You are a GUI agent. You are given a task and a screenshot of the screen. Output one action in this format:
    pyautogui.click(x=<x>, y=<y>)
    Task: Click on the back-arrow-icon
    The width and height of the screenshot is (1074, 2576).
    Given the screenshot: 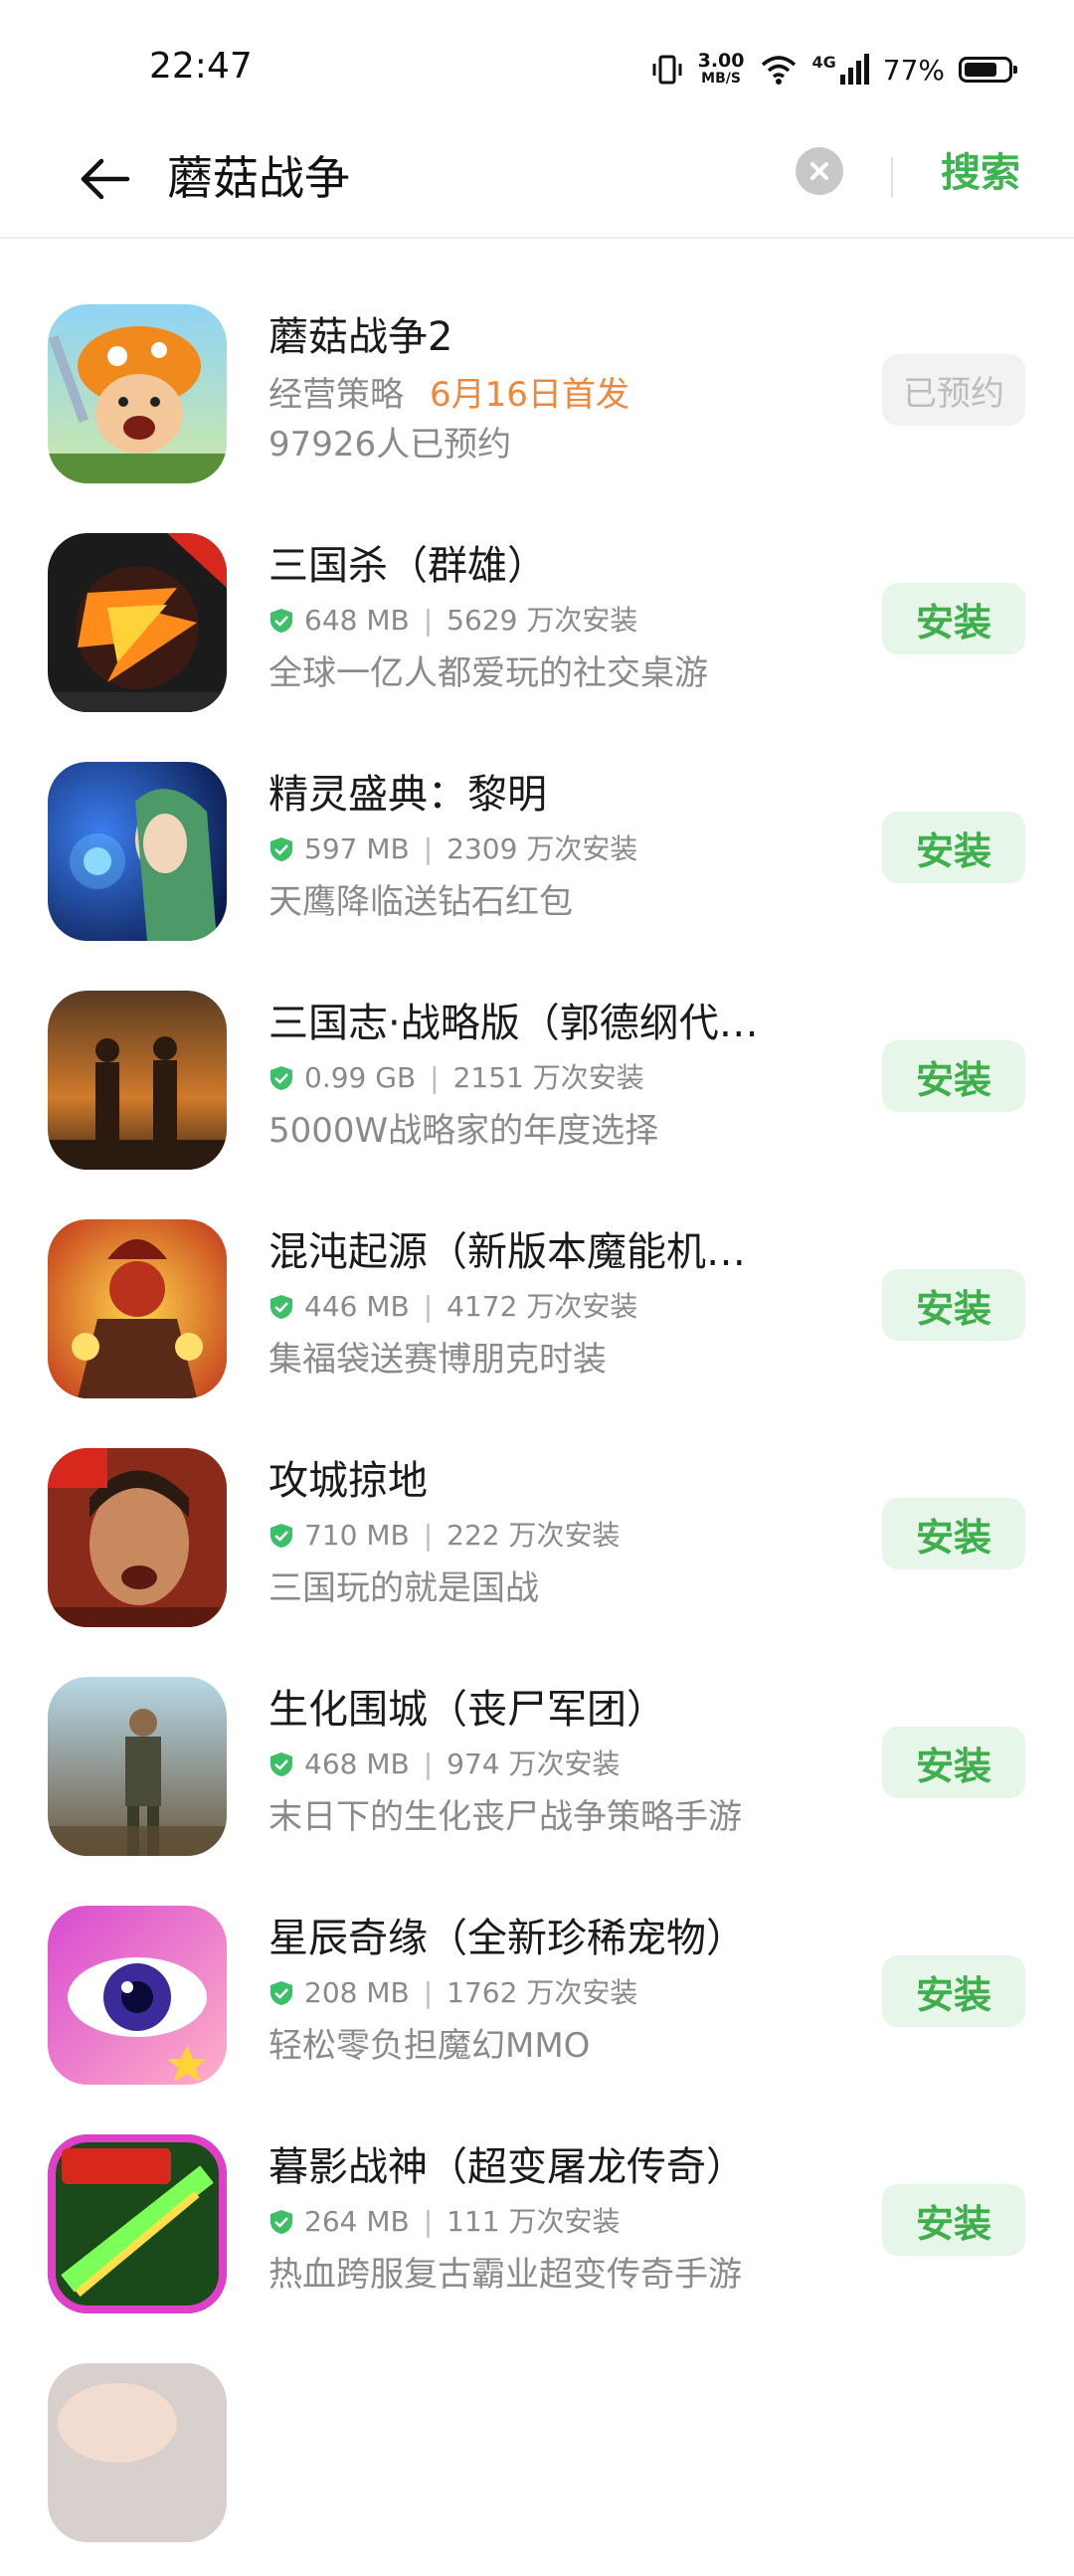 What is the action you would take?
    pyautogui.click(x=105, y=179)
    